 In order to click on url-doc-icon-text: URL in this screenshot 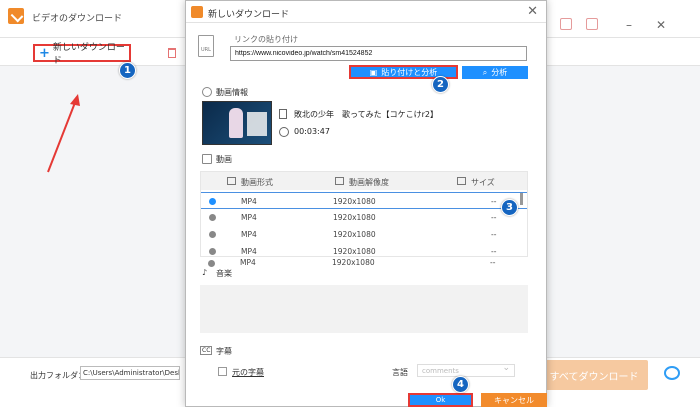, I will do `click(206, 50)`.